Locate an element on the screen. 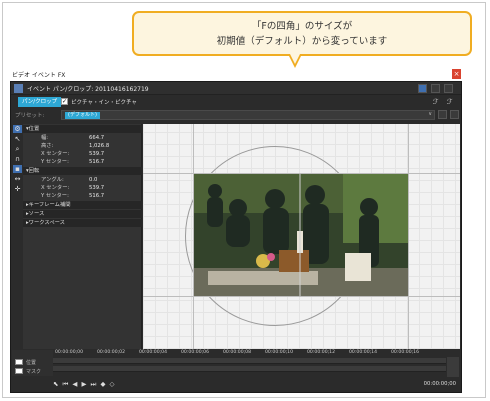 This screenshot has width=490, height=401. remove-fx-icon: ℱ is located at coordinates (450, 102).